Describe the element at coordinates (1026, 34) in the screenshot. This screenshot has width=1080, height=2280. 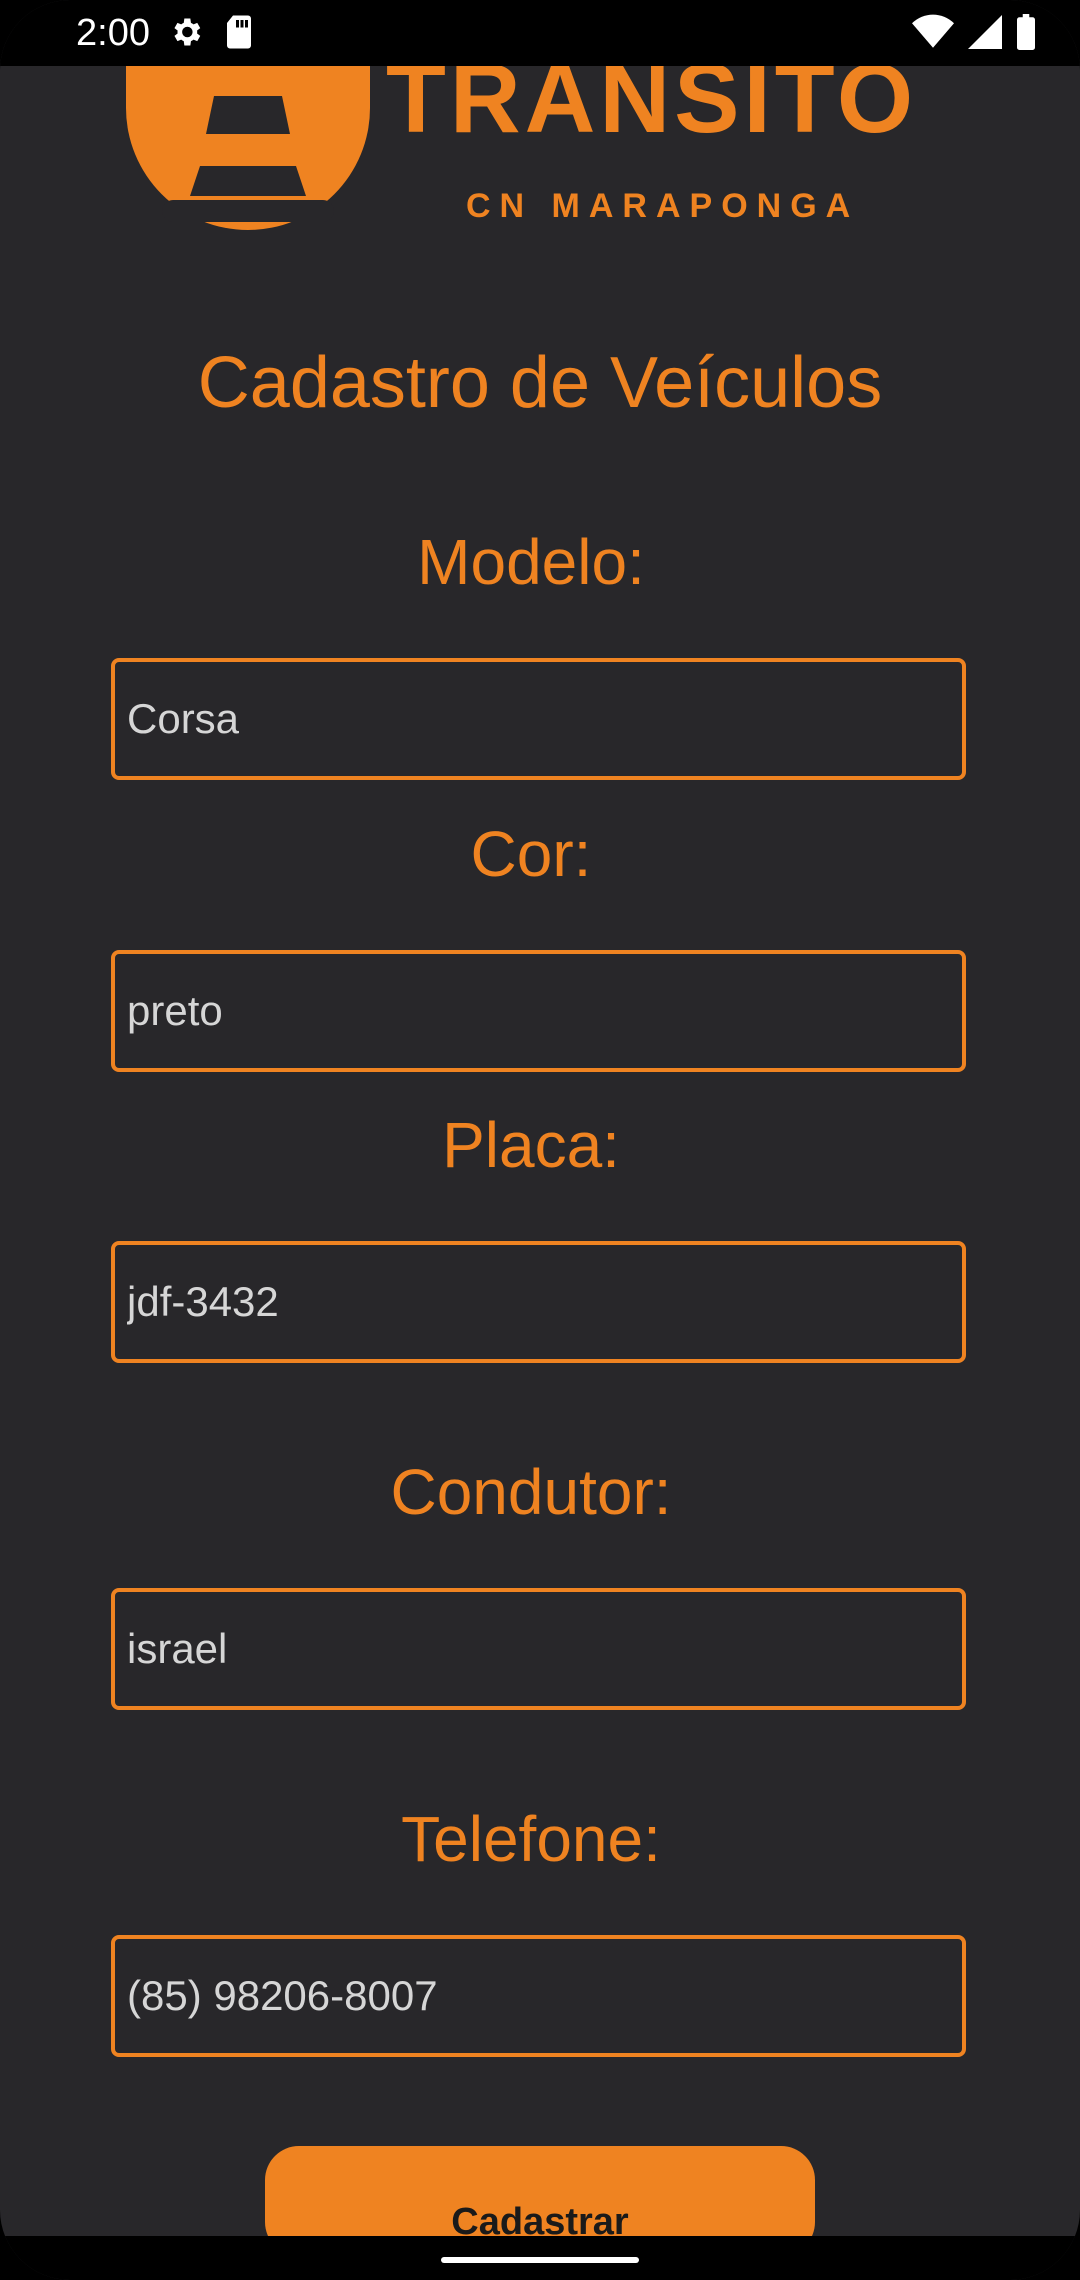
I see `battery-icon` at that location.